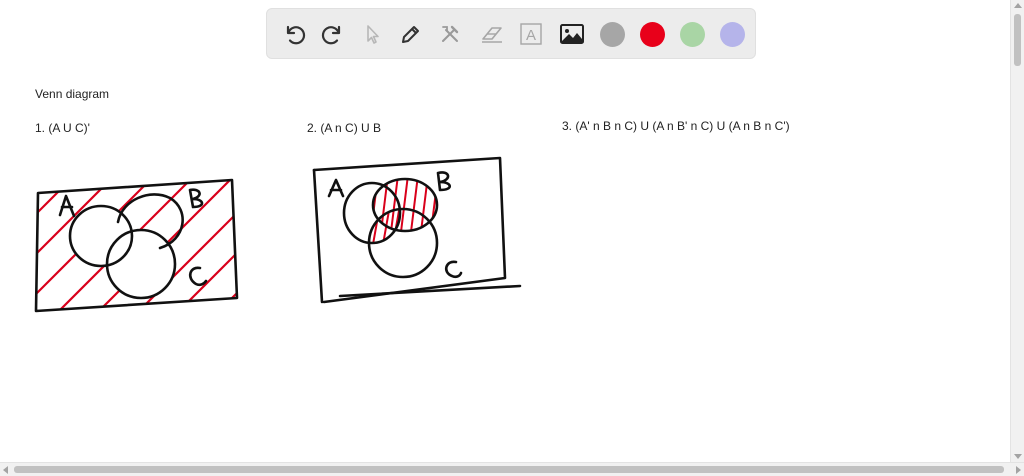  What do you see at coordinates (1018, 456) in the screenshot?
I see `scroll-down-arrow-icon` at bounding box center [1018, 456].